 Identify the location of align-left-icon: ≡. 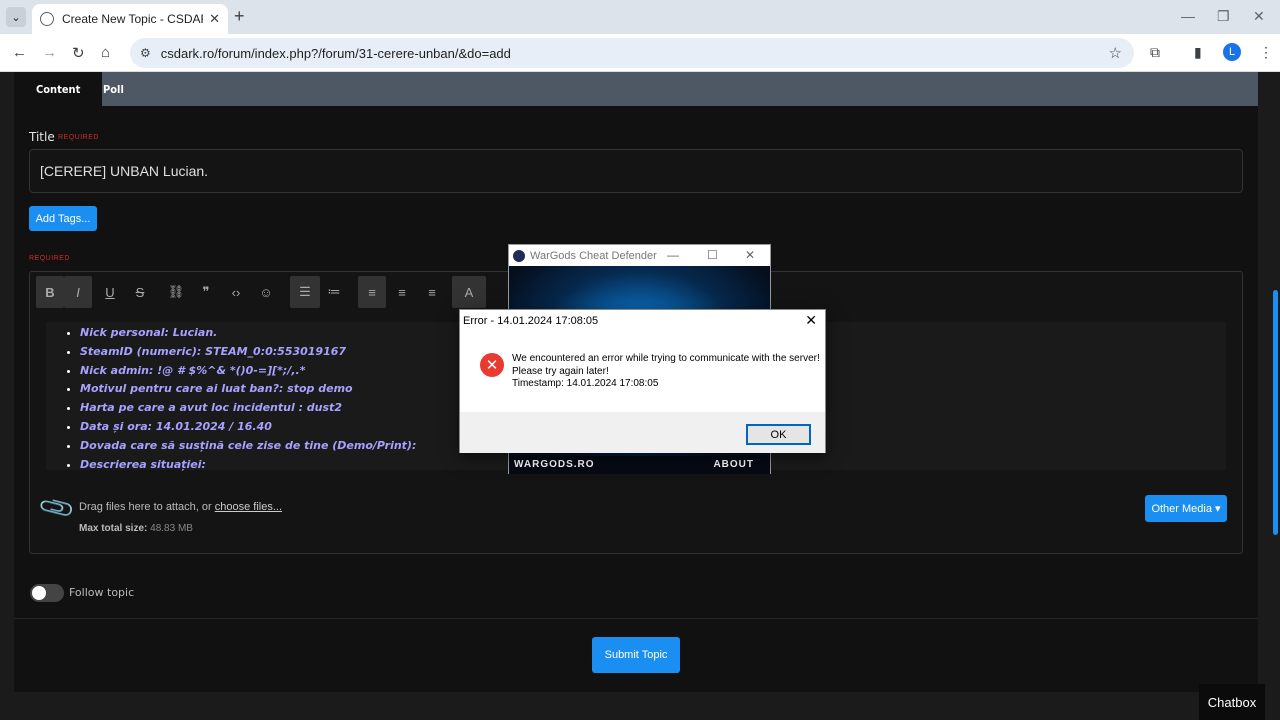
(372, 292).